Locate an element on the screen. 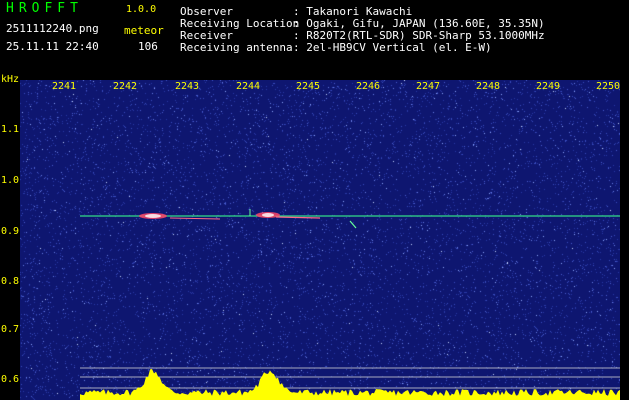  meteor-label: meteor is located at coordinates (144, 30).